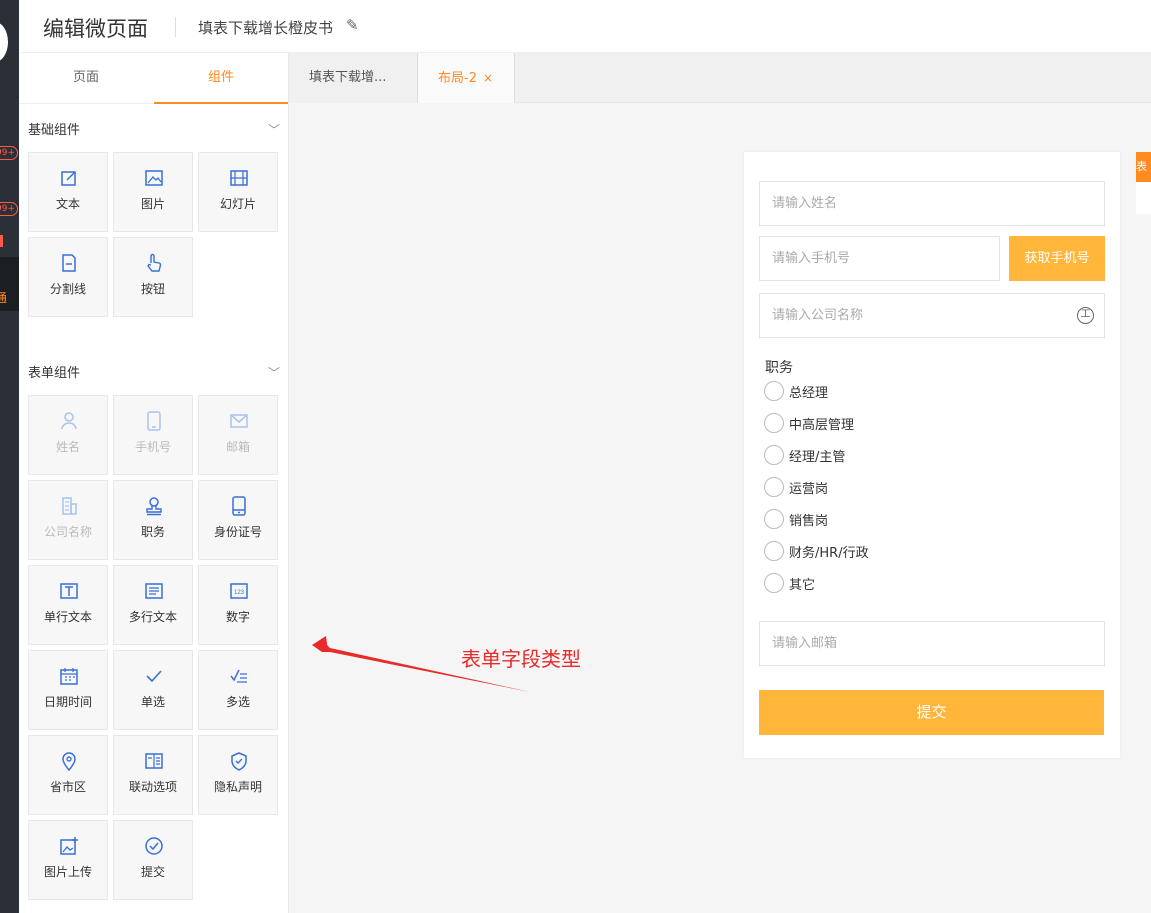 This screenshot has height=913, width=1151. Describe the element at coordinates (238, 605) in the screenshot. I see `component-number: 123 数字` at that location.